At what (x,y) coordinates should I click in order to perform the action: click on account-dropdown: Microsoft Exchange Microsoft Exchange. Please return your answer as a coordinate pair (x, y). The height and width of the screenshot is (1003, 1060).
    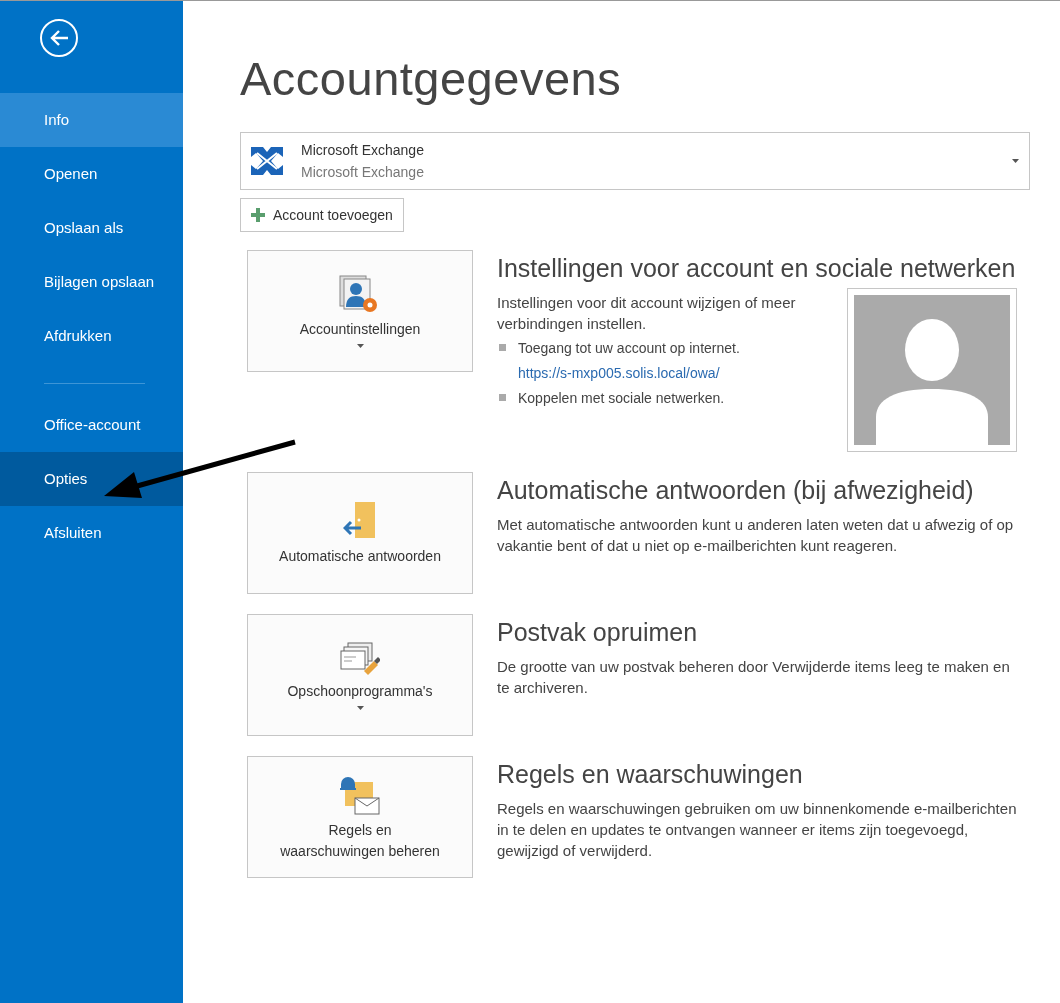
    Looking at the image, I should click on (635, 161).